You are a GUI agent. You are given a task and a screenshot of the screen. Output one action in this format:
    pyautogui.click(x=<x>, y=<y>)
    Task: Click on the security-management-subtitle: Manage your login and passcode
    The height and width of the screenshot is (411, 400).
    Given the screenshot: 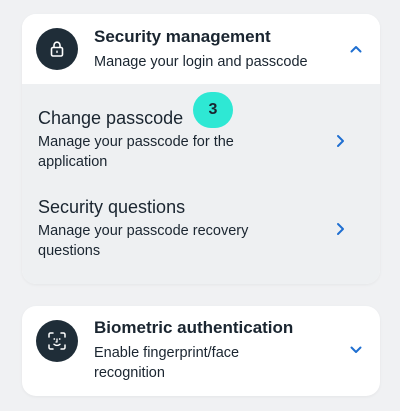 What is the action you would take?
    pyautogui.click(x=201, y=62)
    